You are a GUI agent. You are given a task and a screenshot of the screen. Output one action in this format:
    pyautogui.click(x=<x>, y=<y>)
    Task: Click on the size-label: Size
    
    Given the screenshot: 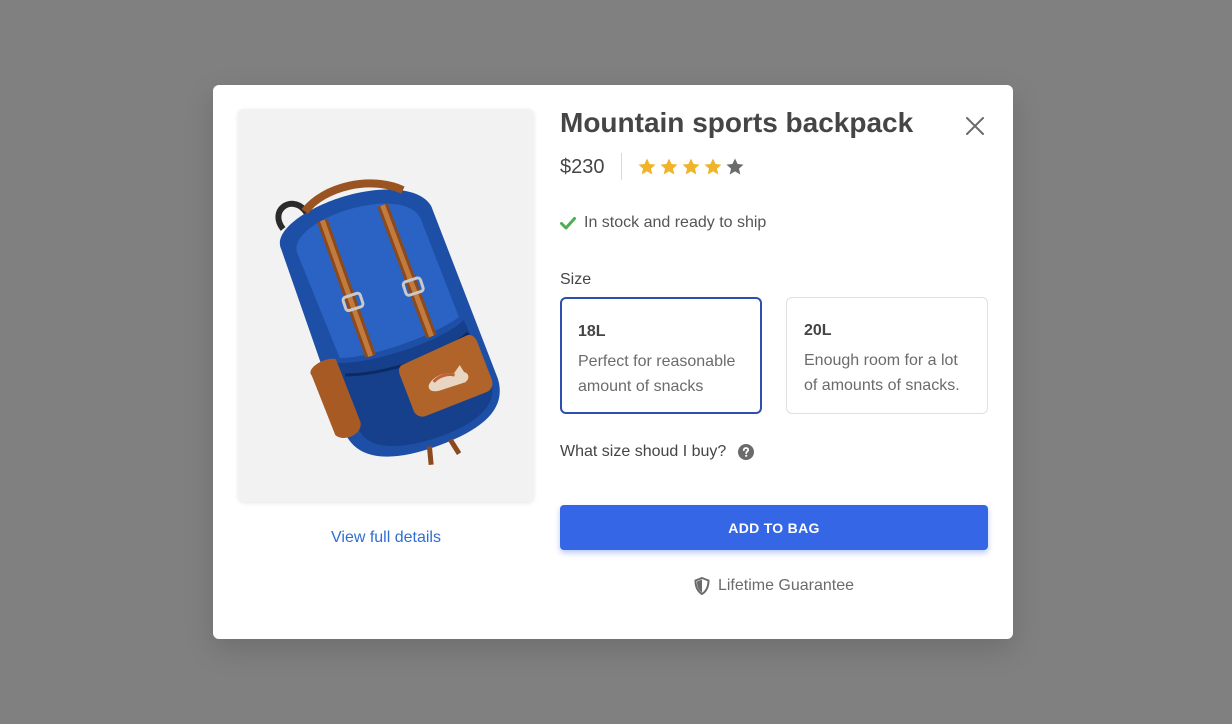 What is the action you would take?
    pyautogui.click(x=576, y=279)
    